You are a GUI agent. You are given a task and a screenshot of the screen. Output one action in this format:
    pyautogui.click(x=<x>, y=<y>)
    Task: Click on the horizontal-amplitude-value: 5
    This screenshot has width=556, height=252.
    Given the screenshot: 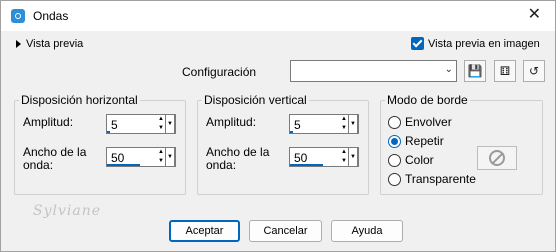 What is the action you would take?
    pyautogui.click(x=114, y=125)
    